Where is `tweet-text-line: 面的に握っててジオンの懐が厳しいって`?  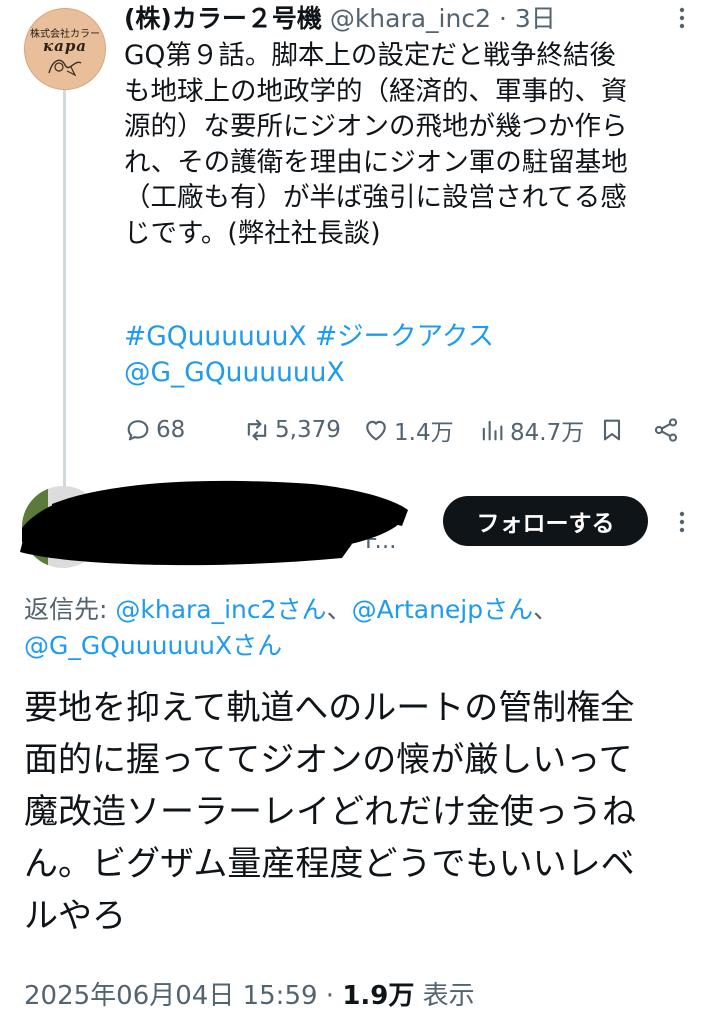
tweet-text-line: 面的に握っててジオンの懐が厳しいって is located at coordinates (328, 760).